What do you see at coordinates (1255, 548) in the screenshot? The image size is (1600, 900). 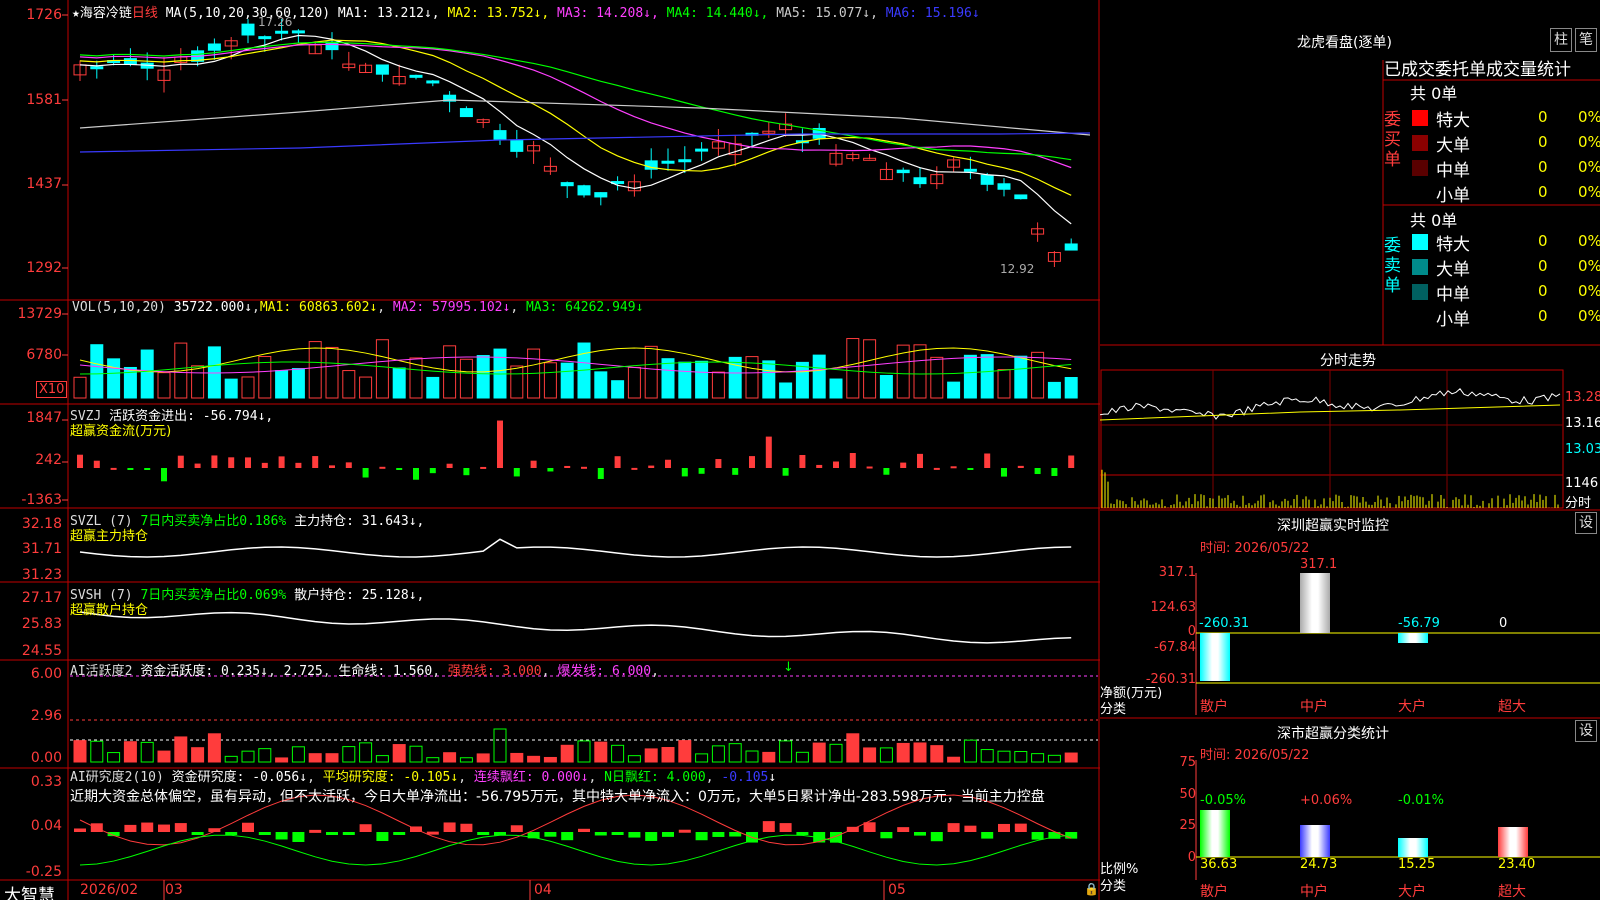 I see `sz-monitor-time: 时间: 2026/05/22` at bounding box center [1255, 548].